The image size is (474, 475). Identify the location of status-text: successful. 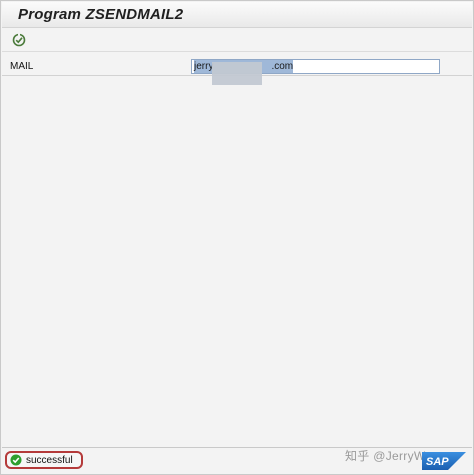
(49, 460).